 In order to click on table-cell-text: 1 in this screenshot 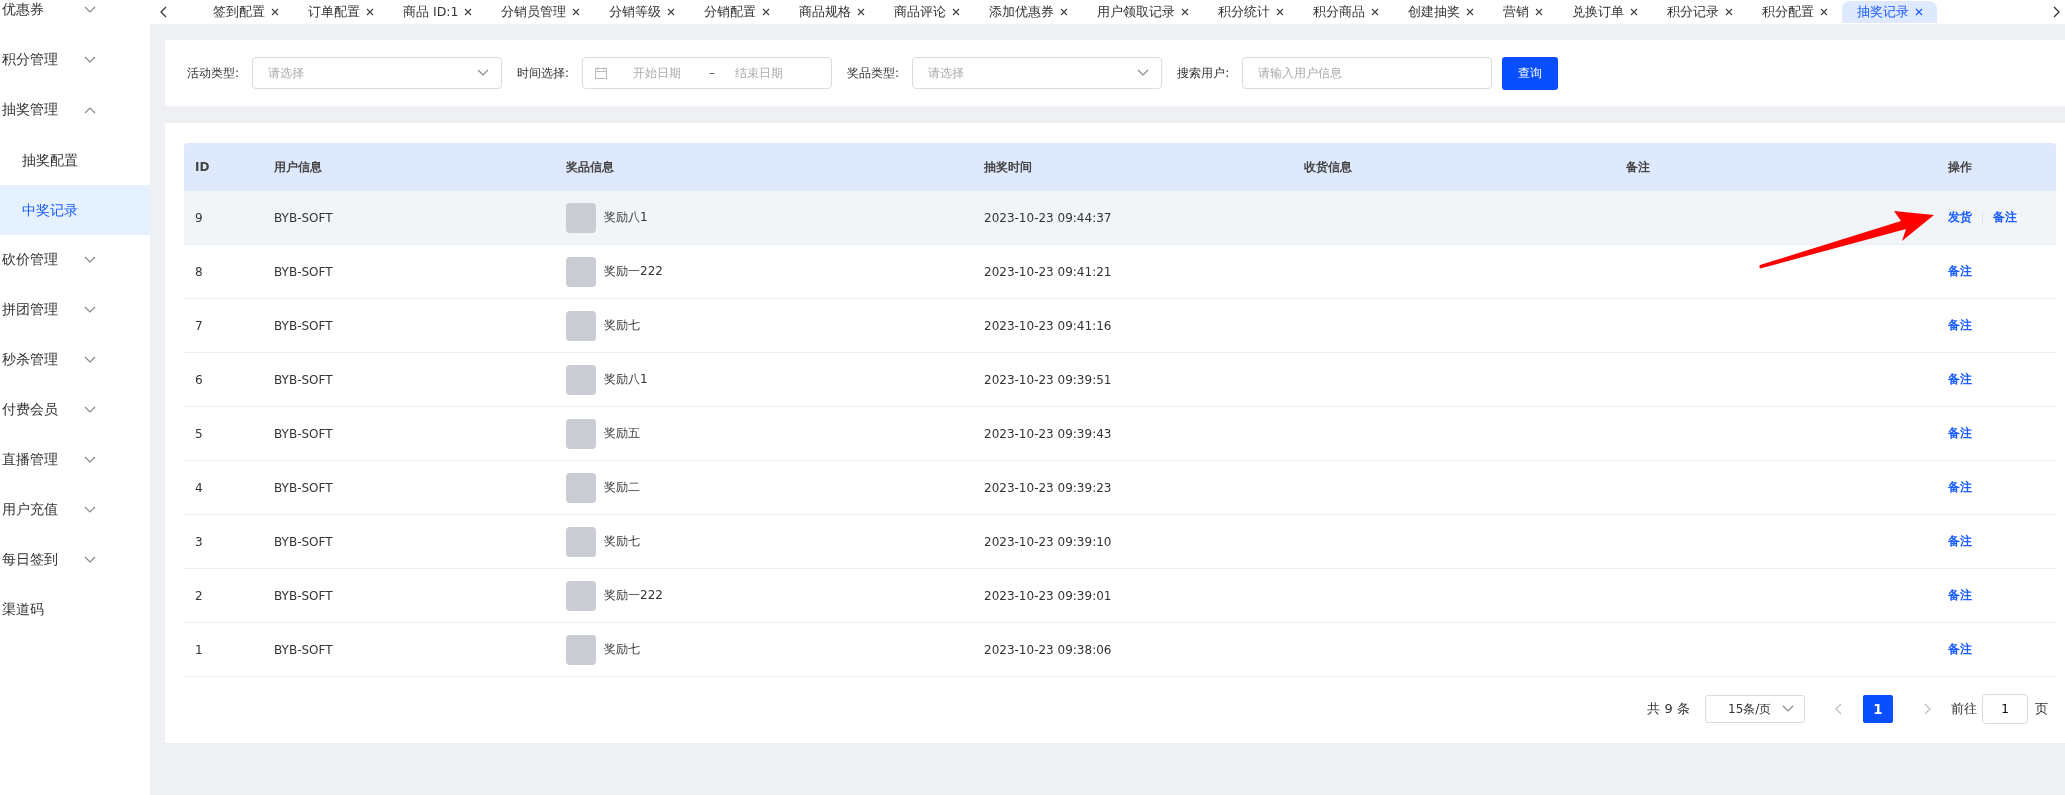, I will do `click(199, 649)`.